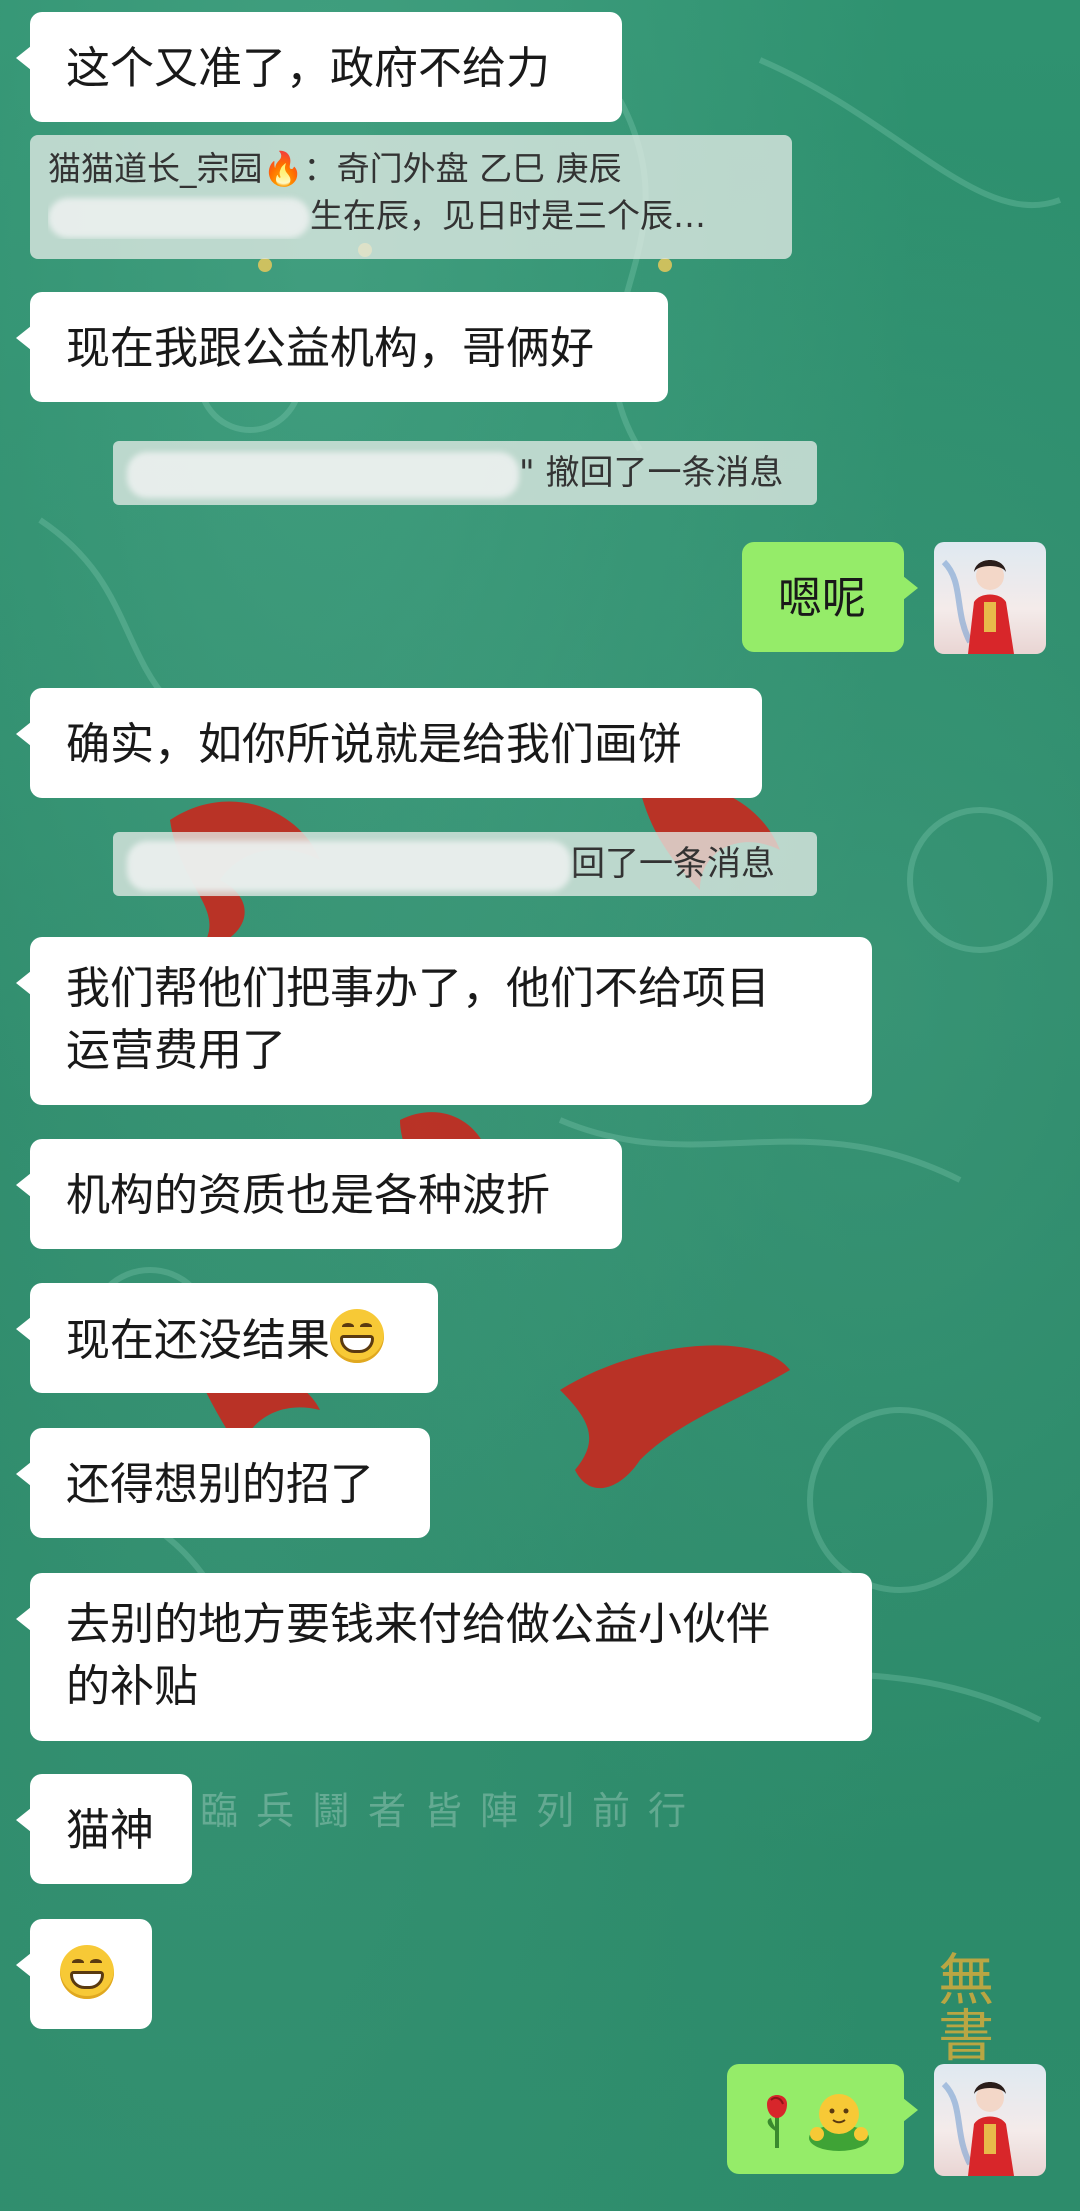 This screenshot has width=1080, height=2211. What do you see at coordinates (961, 2006) in the screenshot?
I see `background-corner-text: 無書` at bounding box center [961, 2006].